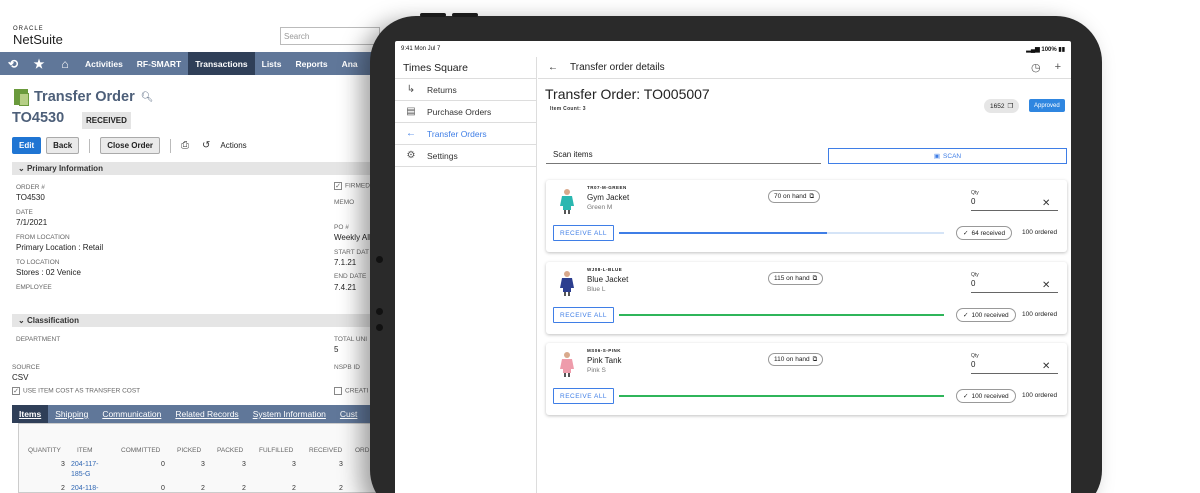 The height and width of the screenshot is (493, 1200). What do you see at coordinates (792, 278) in the screenshot?
I see `on-hand-label: 115 on hand` at bounding box center [792, 278].